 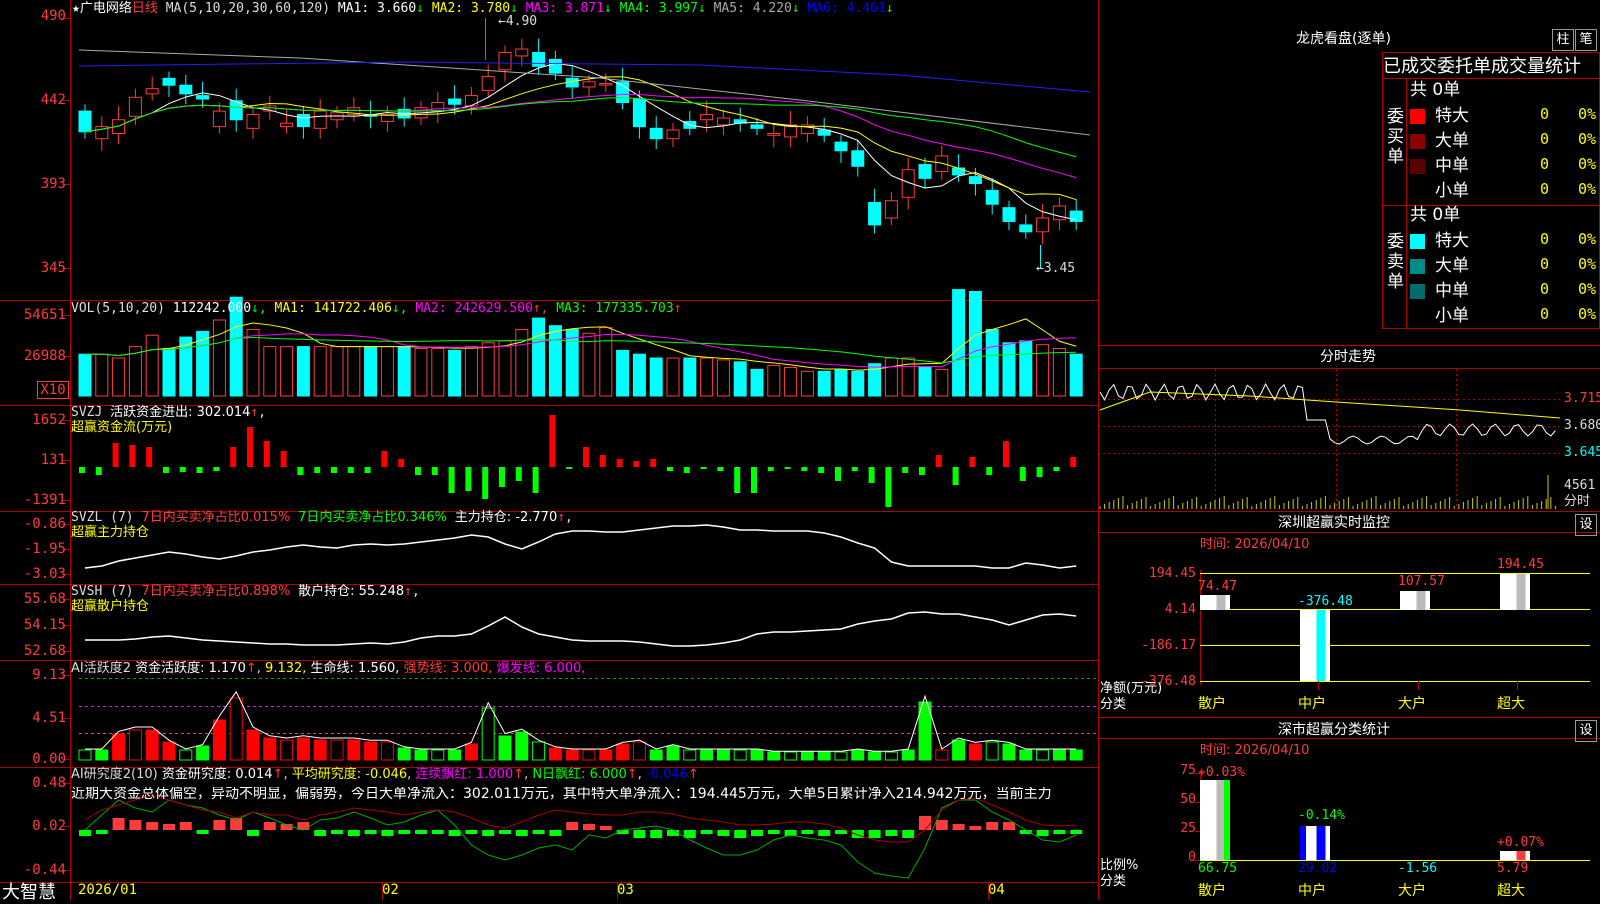 I want to click on svzl-p3: 主力持仓: -2.770, so click(x=506, y=517).